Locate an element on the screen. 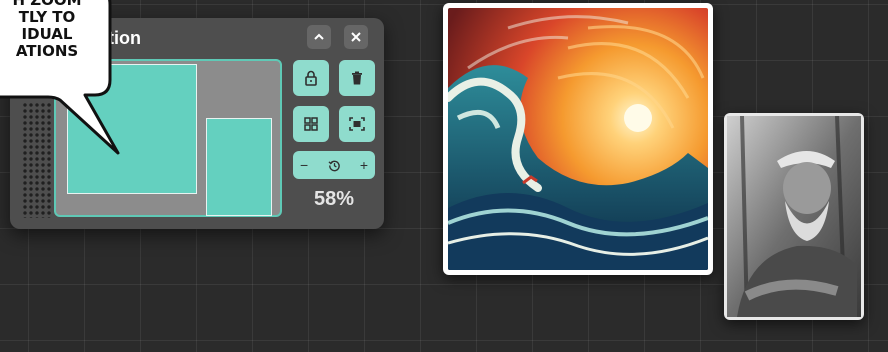 The image size is (888, 352). close-icon is located at coordinates (356, 37).